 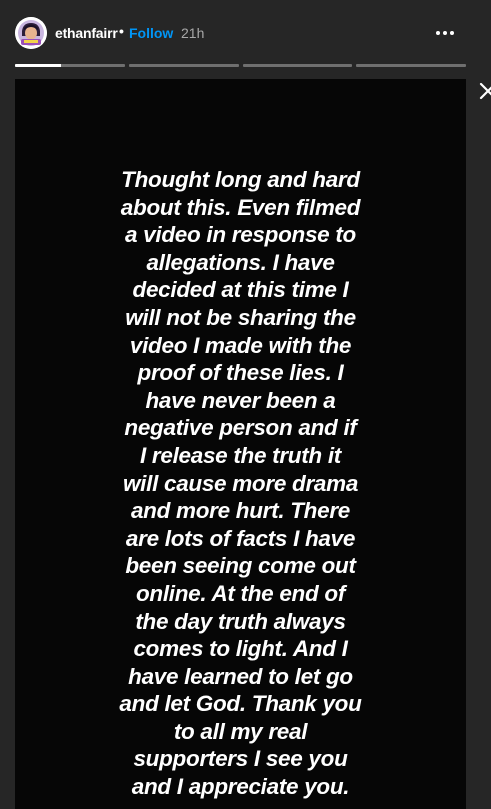 What do you see at coordinates (240, 65) in the screenshot?
I see `story-progress-bar` at bounding box center [240, 65].